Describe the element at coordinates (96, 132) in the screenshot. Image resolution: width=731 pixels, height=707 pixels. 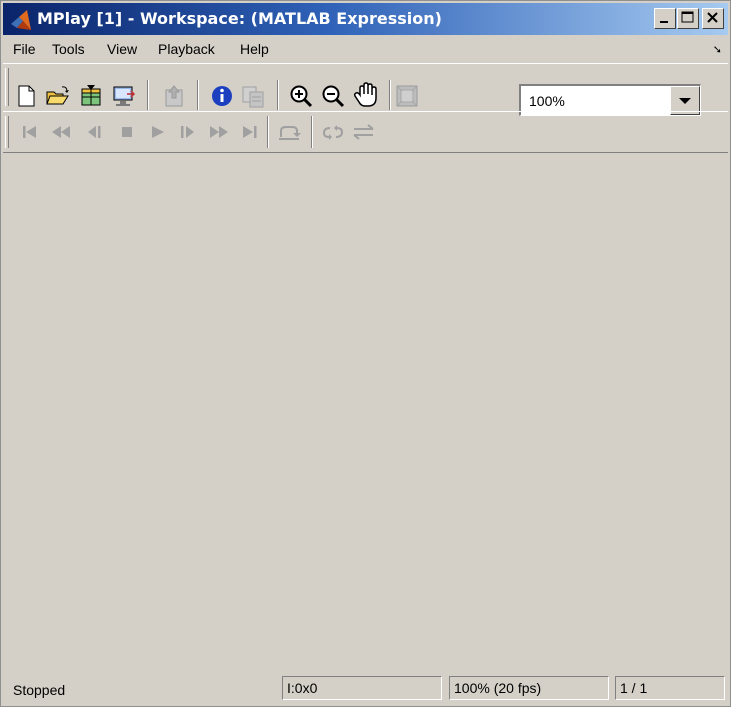
I see `step-back-icon` at that location.